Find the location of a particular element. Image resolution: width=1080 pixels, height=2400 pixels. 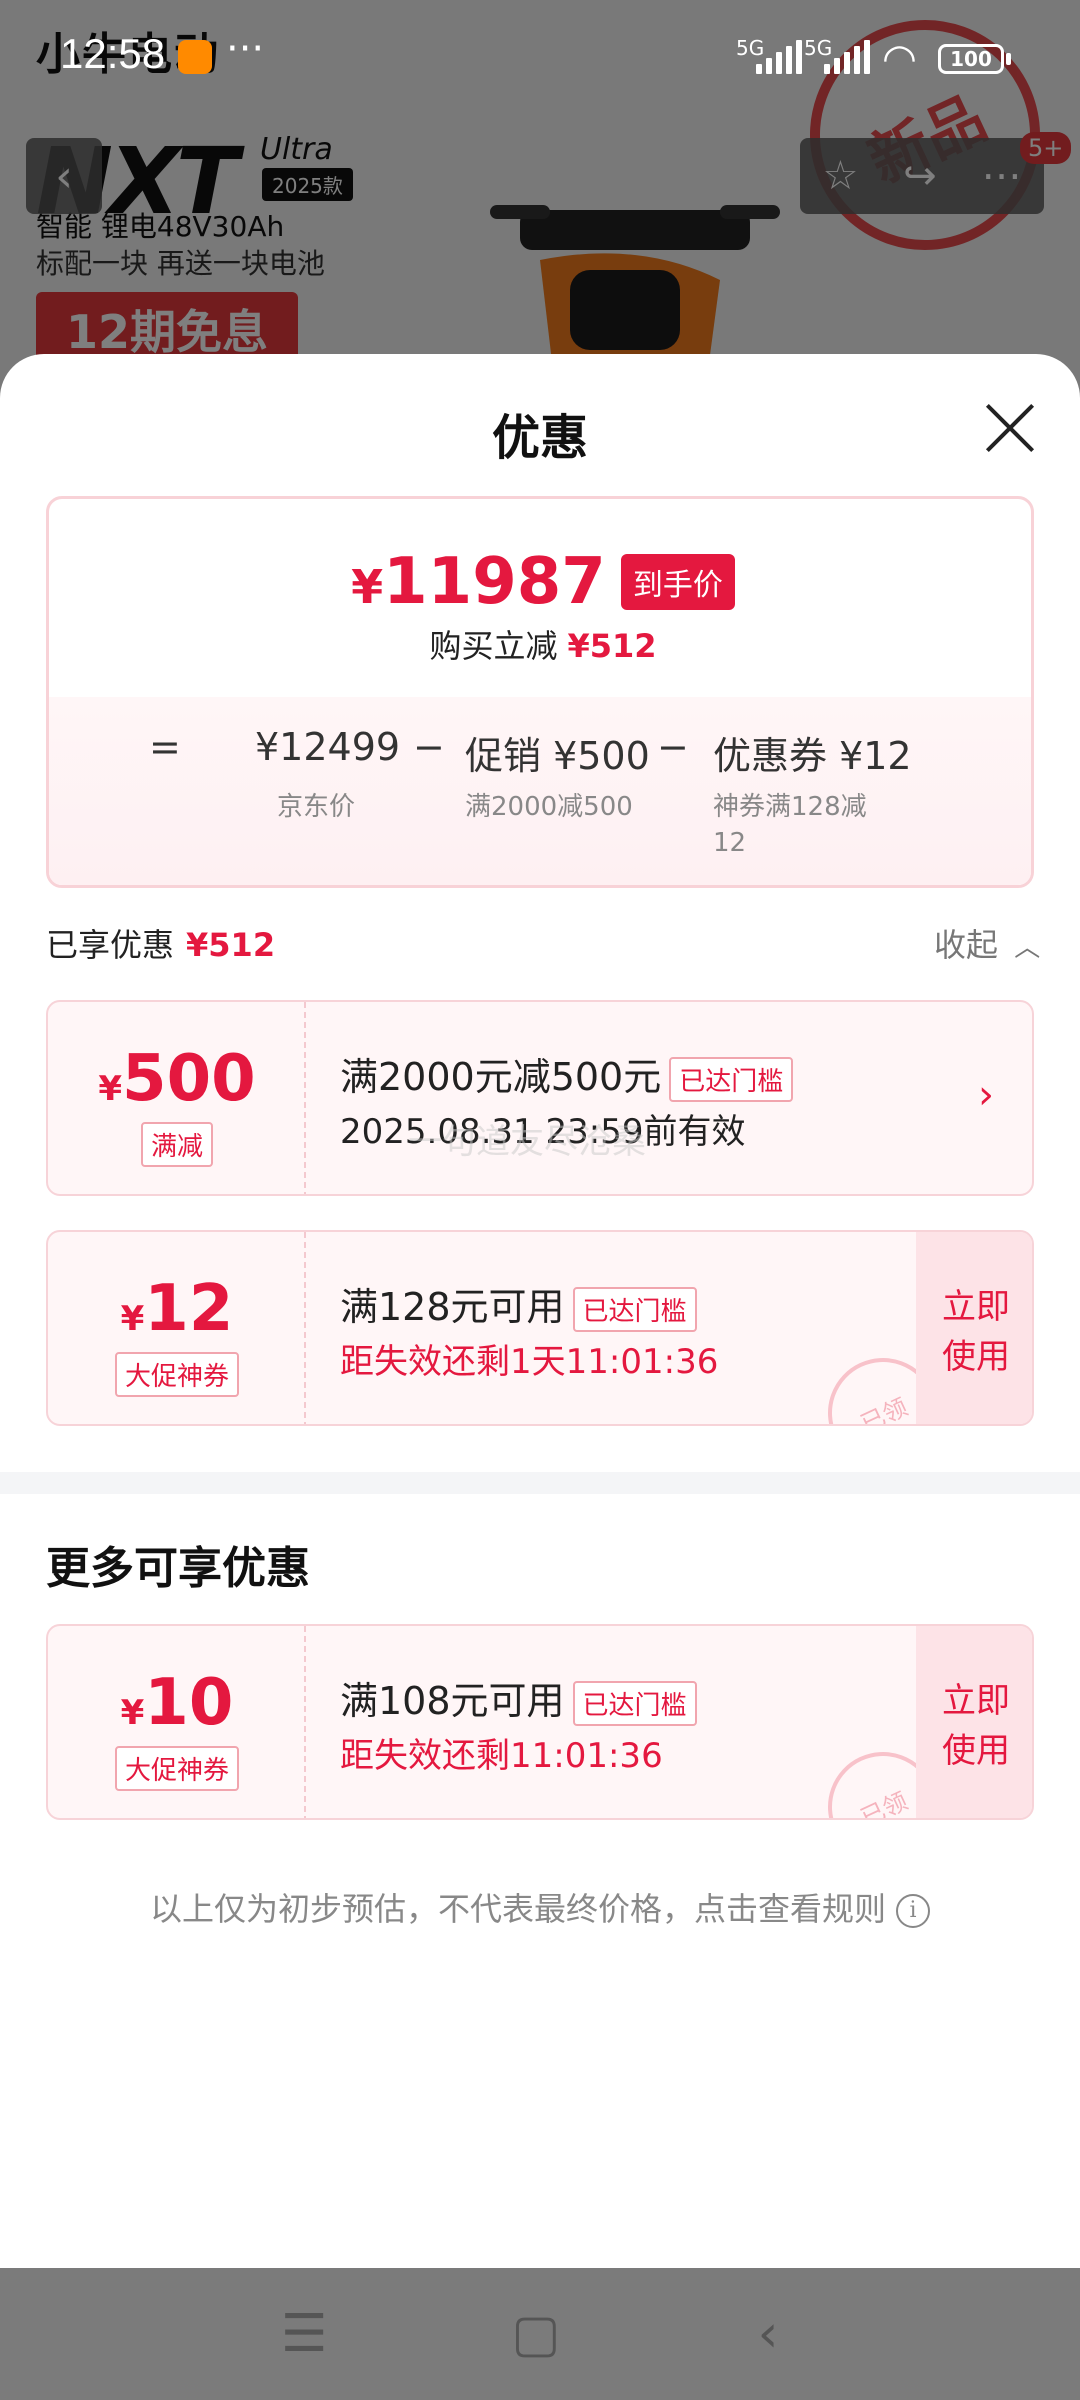

coupon-amount: ¥10 is located at coordinates (177, 1703).